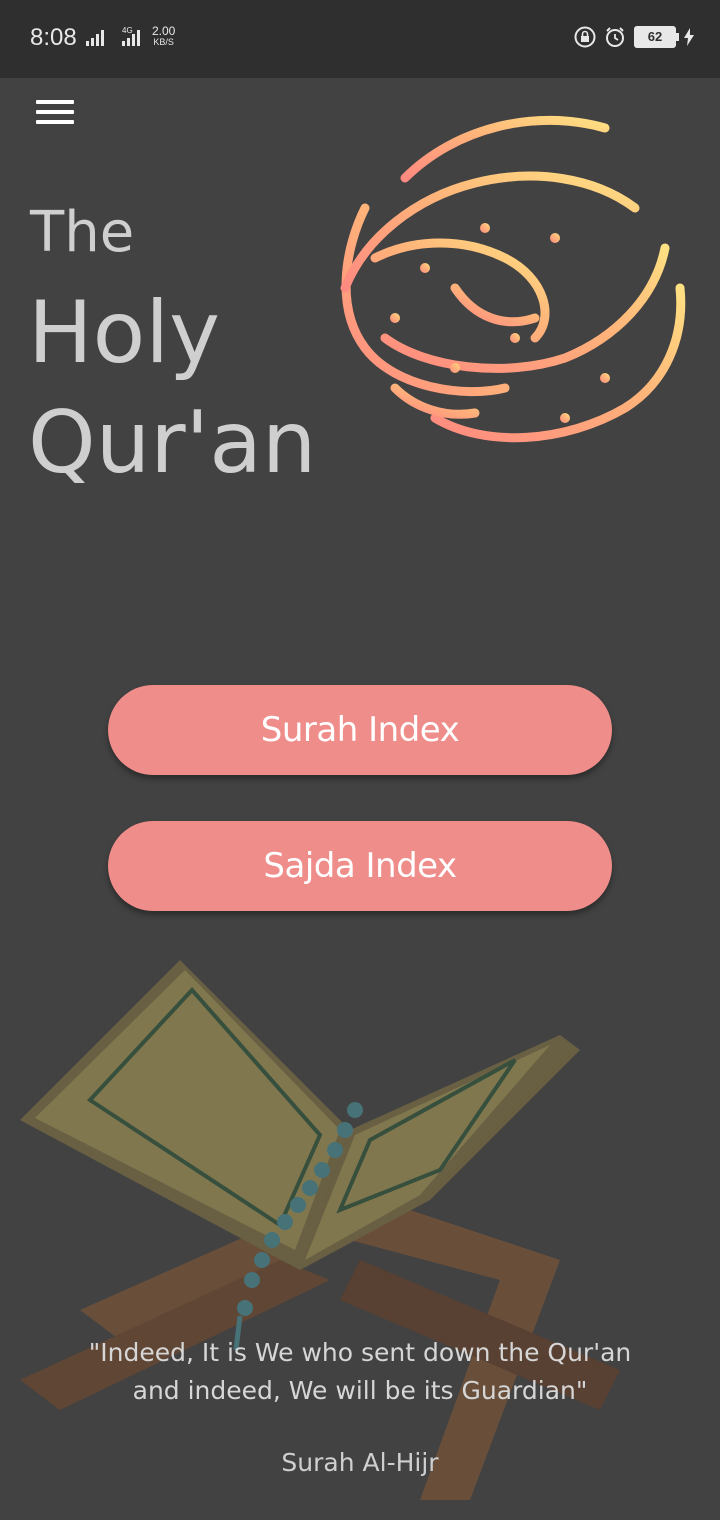 This screenshot has height=1520, width=720. I want to click on sajda-index-label: Sajda Index, so click(360, 866).